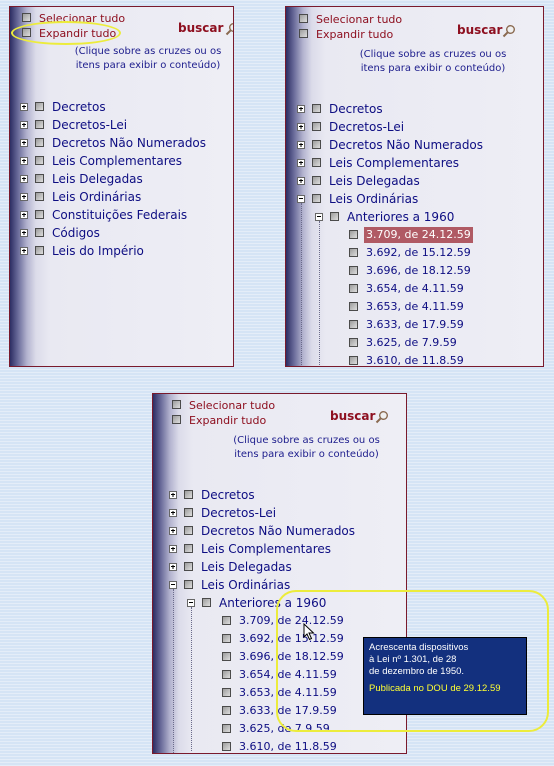  I want to click on law-label: 3.625, de 7.9.59, so click(411, 343).